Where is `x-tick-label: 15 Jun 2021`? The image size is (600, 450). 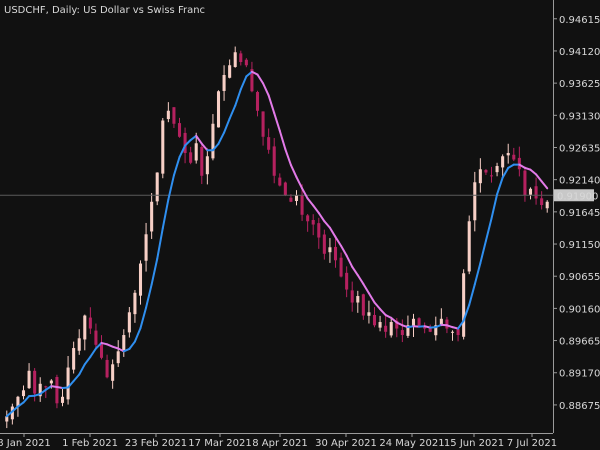
x-tick-label: 15 Jun 2021 is located at coordinates (474, 443).